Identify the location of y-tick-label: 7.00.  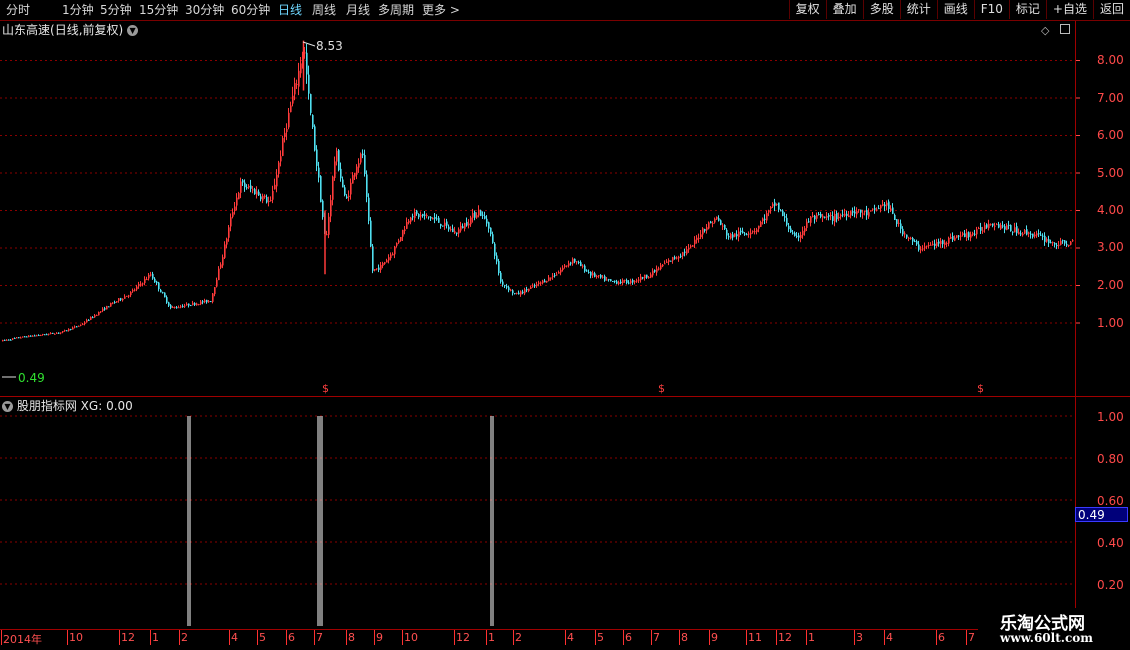
(1110, 98).